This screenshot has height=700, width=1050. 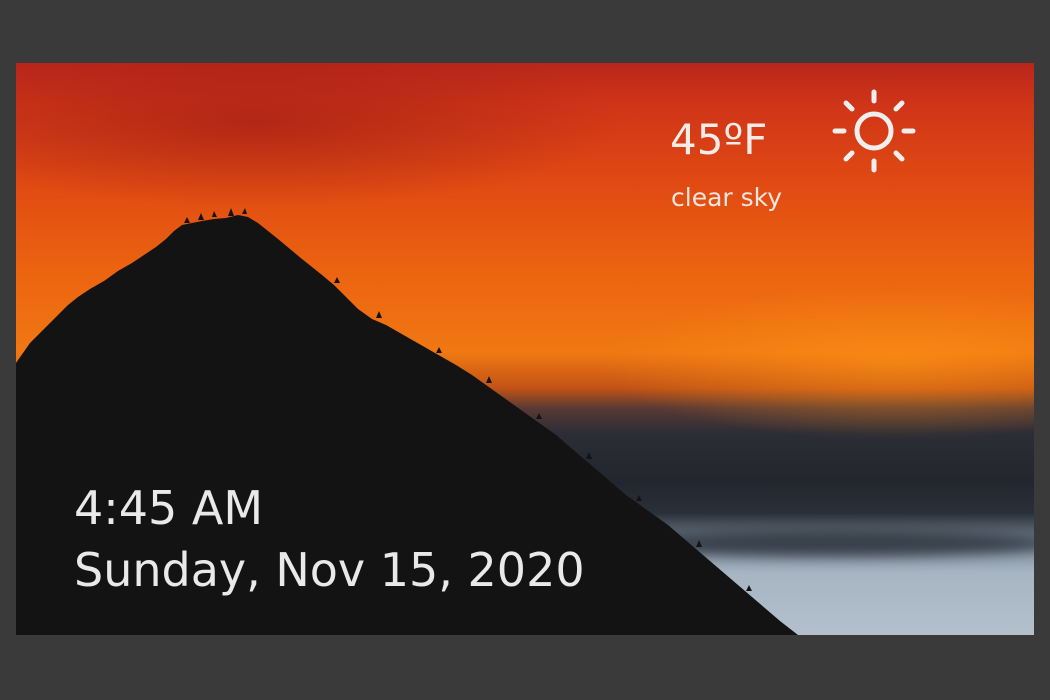 What do you see at coordinates (874, 131) in the screenshot?
I see `sun-icon` at bounding box center [874, 131].